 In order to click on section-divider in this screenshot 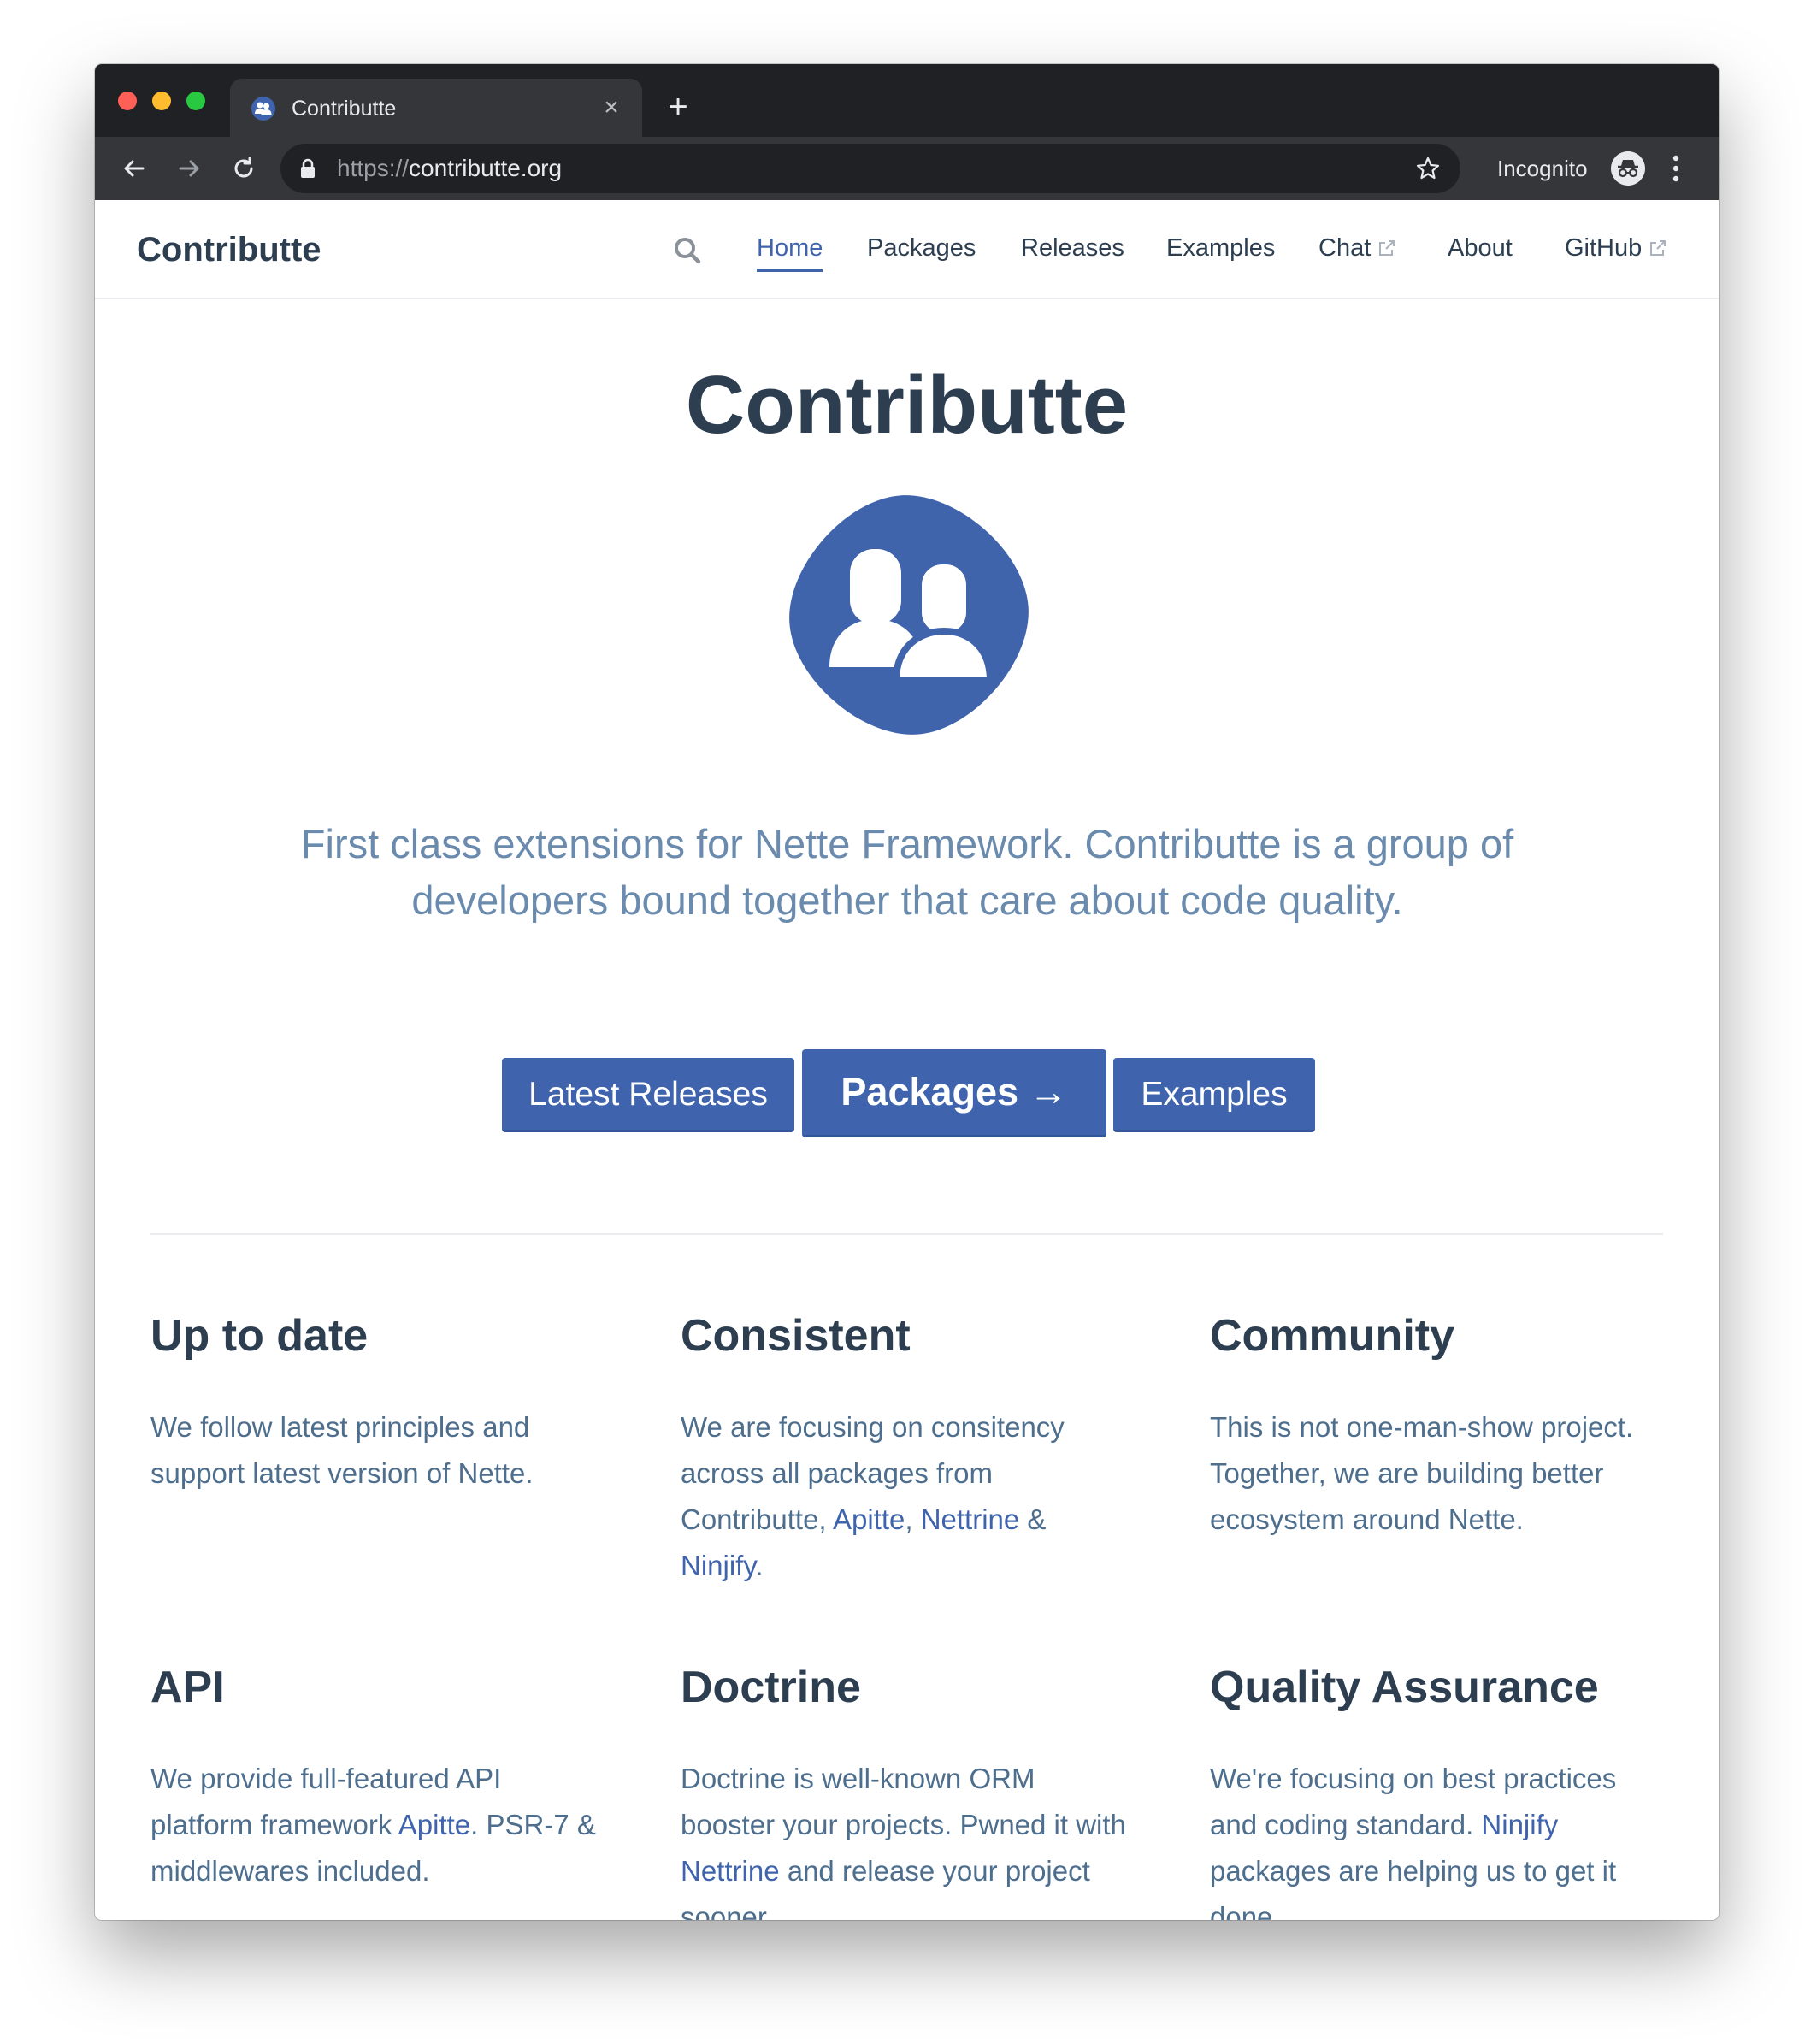, I will do `click(906, 1234)`.